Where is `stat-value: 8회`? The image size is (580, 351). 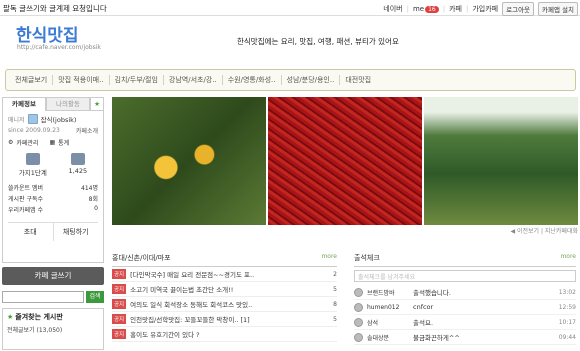 stat-value: 8회 is located at coordinates (93, 199).